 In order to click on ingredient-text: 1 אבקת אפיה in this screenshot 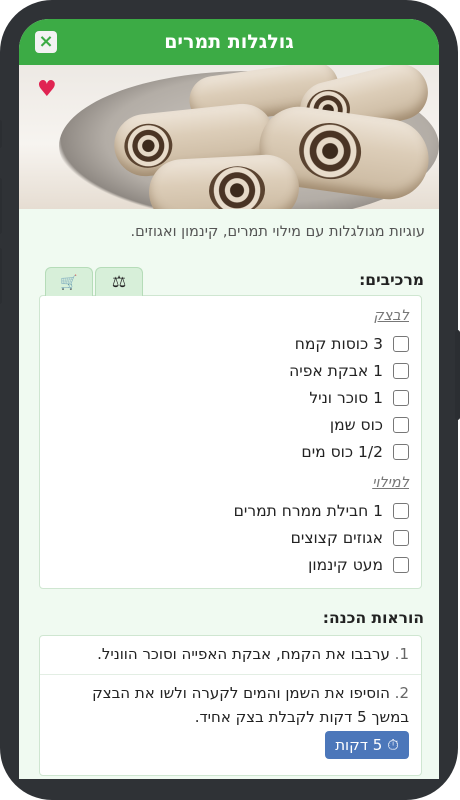, I will do `click(336, 370)`.